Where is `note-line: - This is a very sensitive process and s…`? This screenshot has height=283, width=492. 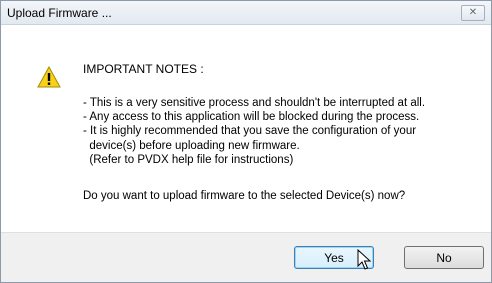
note-line: - This is a very sensitive process and s… is located at coordinates (254, 103).